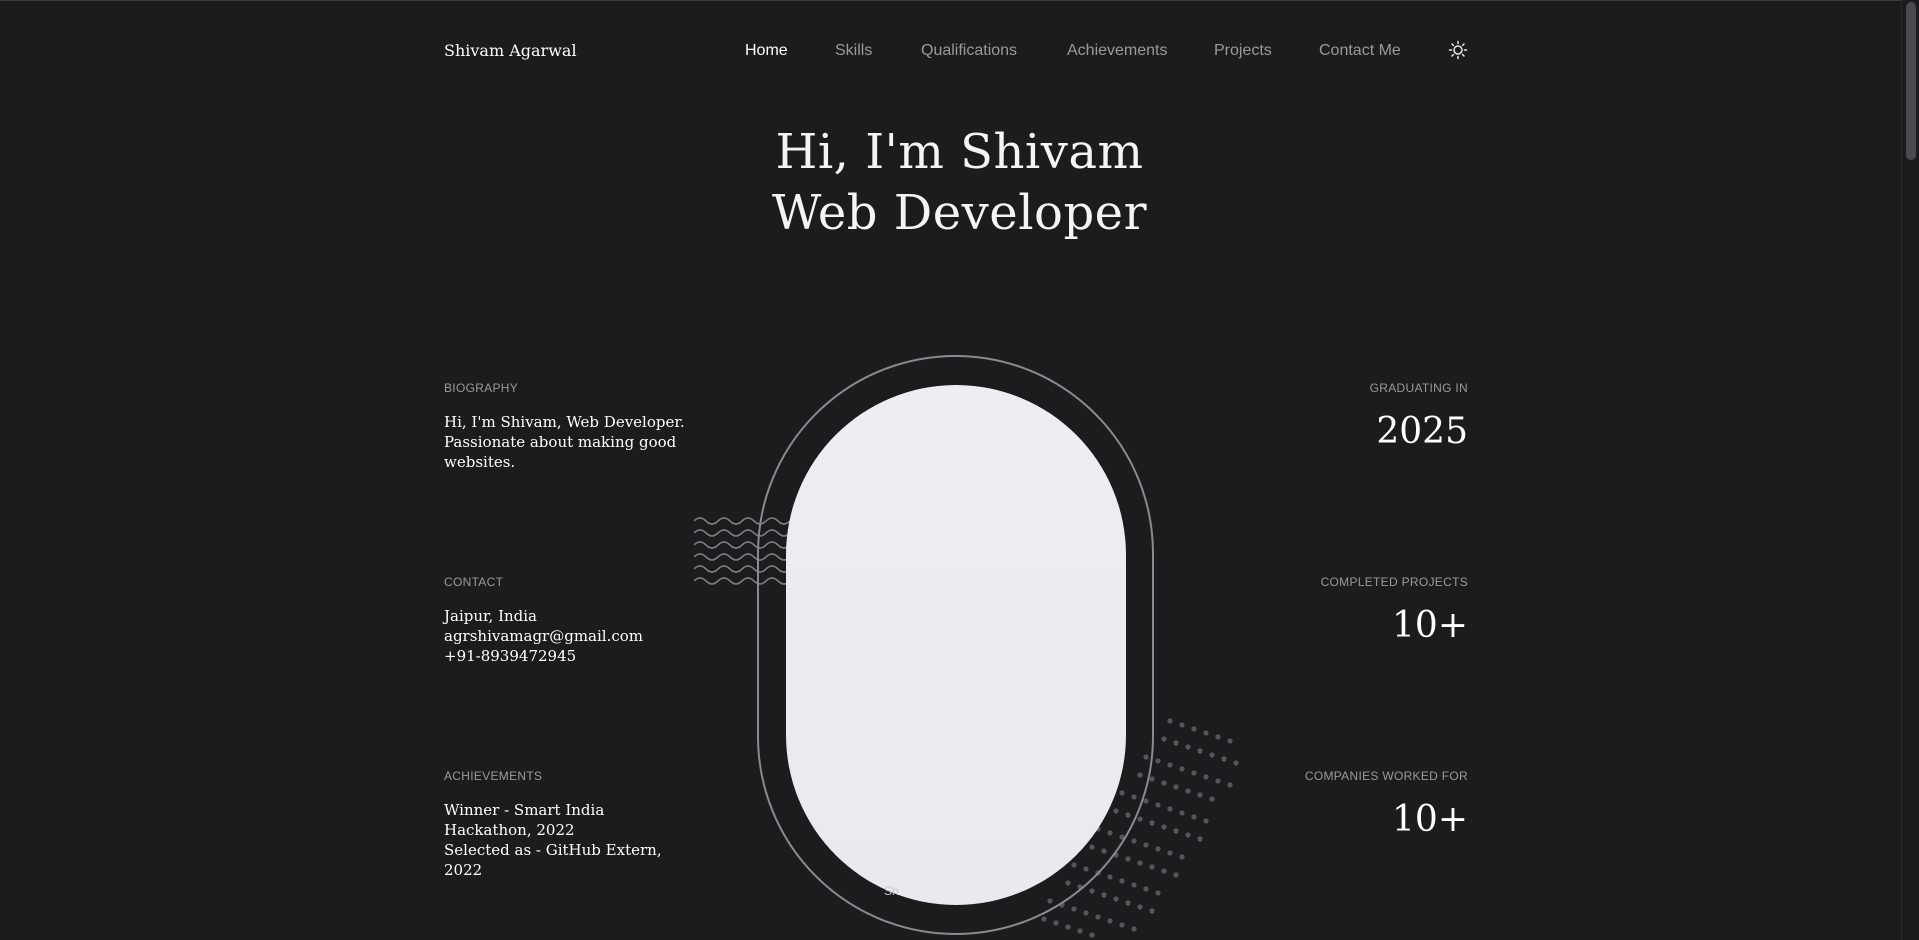 The width and height of the screenshot is (1919, 940). What do you see at coordinates (493, 776) in the screenshot?
I see `achievements-label: ACHIEVEMENTS` at bounding box center [493, 776].